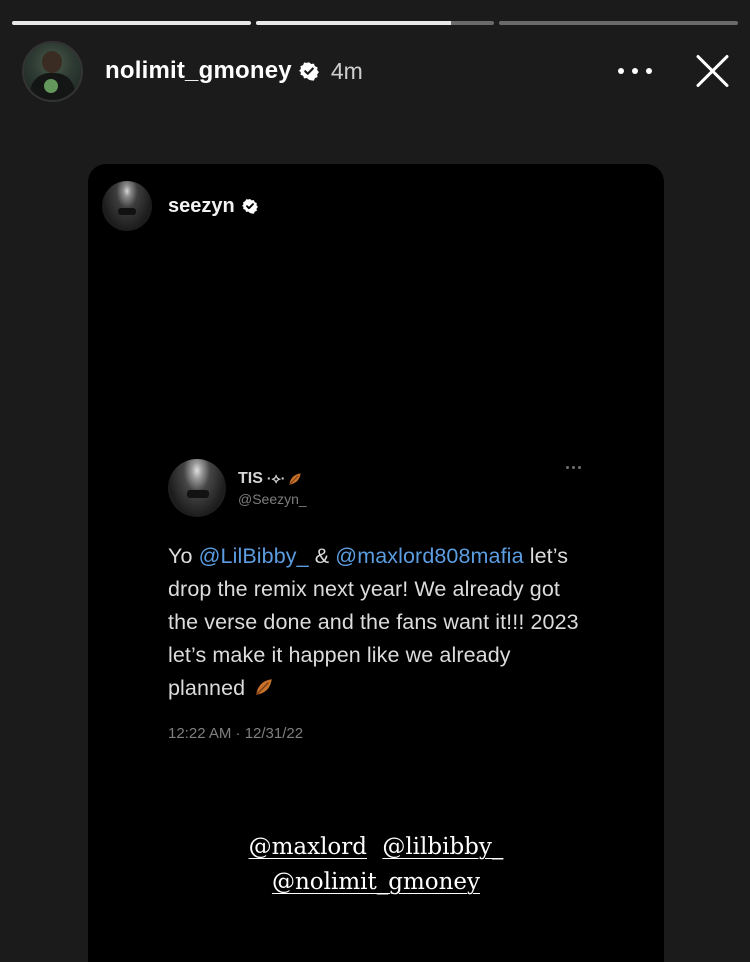 This screenshot has width=750, height=962. Describe the element at coordinates (376, 865) in the screenshot. I see `mention-tags: @maxlord @lilbibby_ @nolimit_gmoney` at that location.